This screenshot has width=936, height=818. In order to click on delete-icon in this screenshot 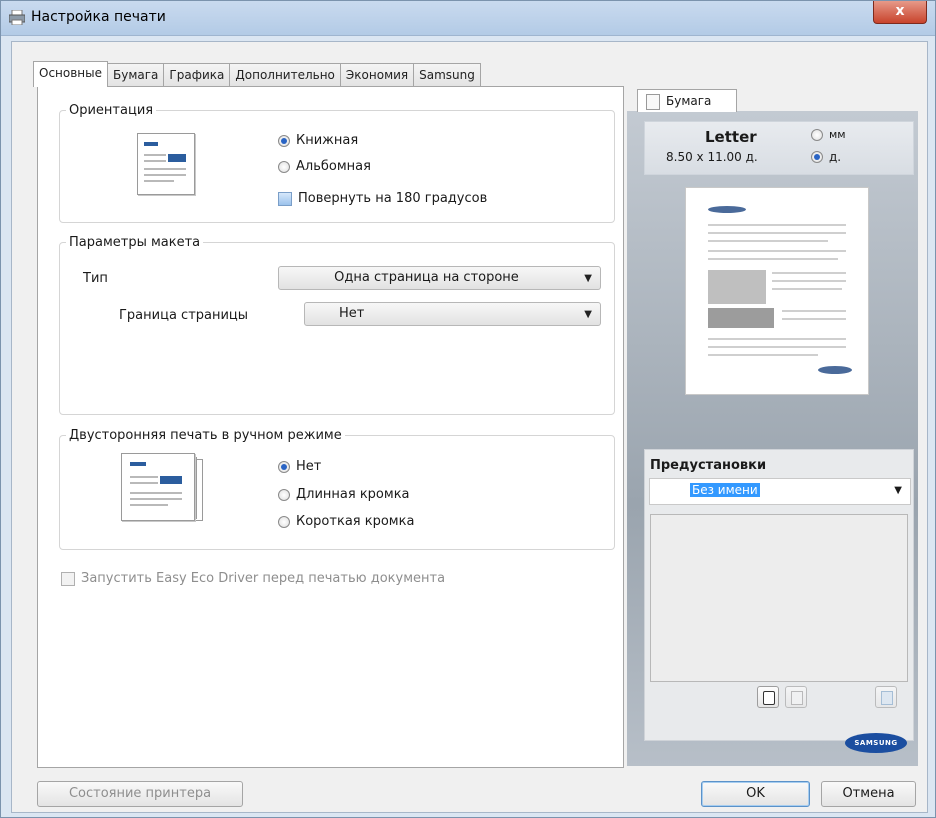, I will do `click(887, 698)`.